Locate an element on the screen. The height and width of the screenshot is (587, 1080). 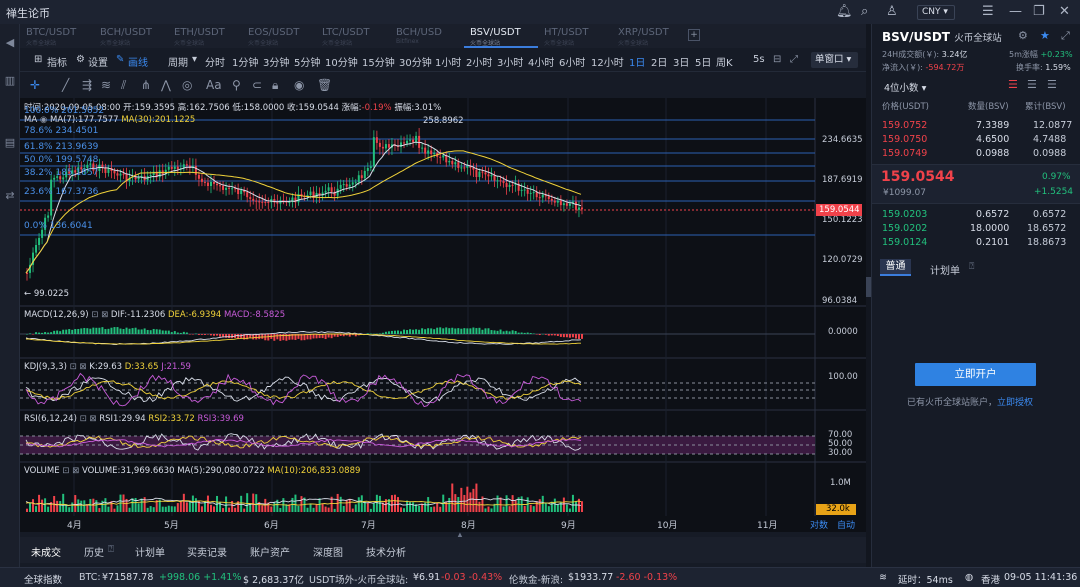
star-icon: ★ is located at coordinates (1045, 35).